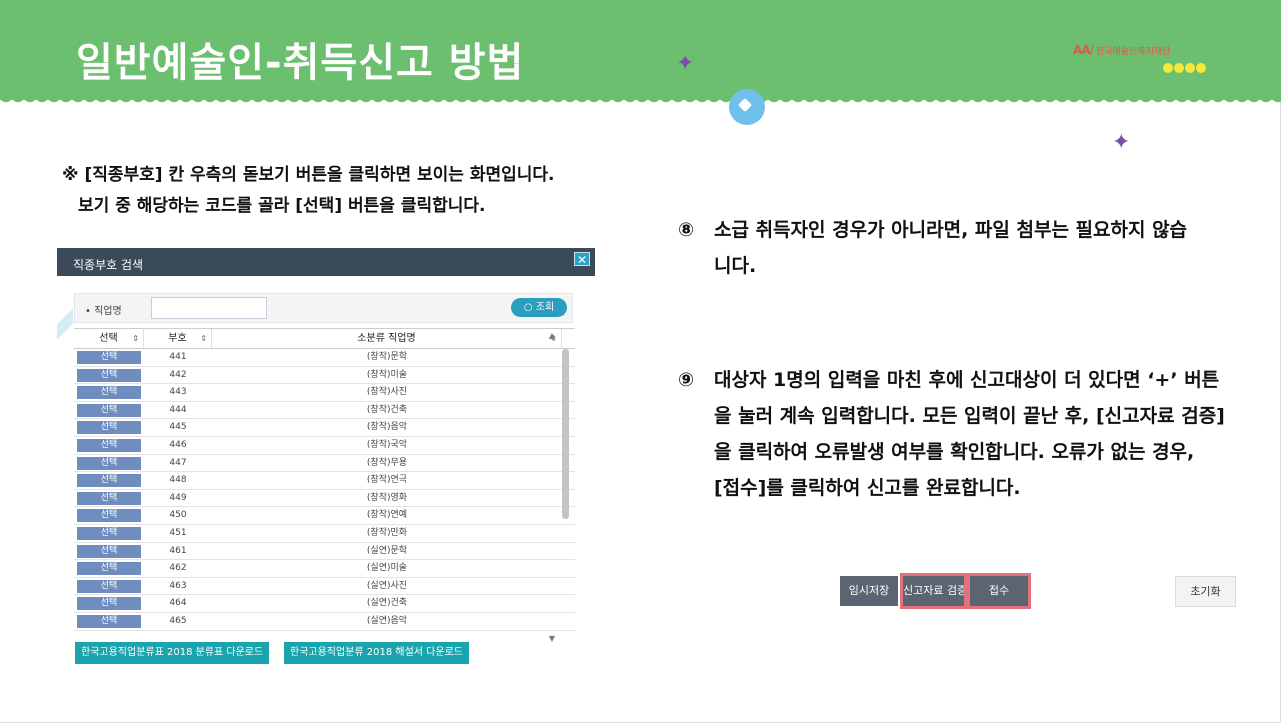 Image resolution: width=1281 pixels, height=723 pixels. Describe the element at coordinates (324, 604) in the screenshot. I see `table-row: 선택 464 (실연)건축` at that location.